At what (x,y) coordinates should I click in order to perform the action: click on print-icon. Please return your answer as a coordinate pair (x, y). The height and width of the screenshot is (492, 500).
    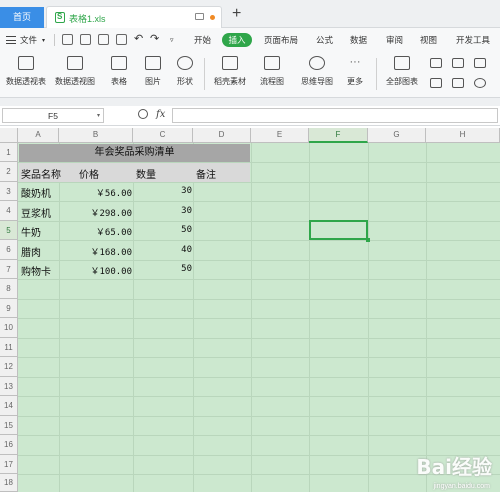
    Looking at the image, I should click on (85, 39).